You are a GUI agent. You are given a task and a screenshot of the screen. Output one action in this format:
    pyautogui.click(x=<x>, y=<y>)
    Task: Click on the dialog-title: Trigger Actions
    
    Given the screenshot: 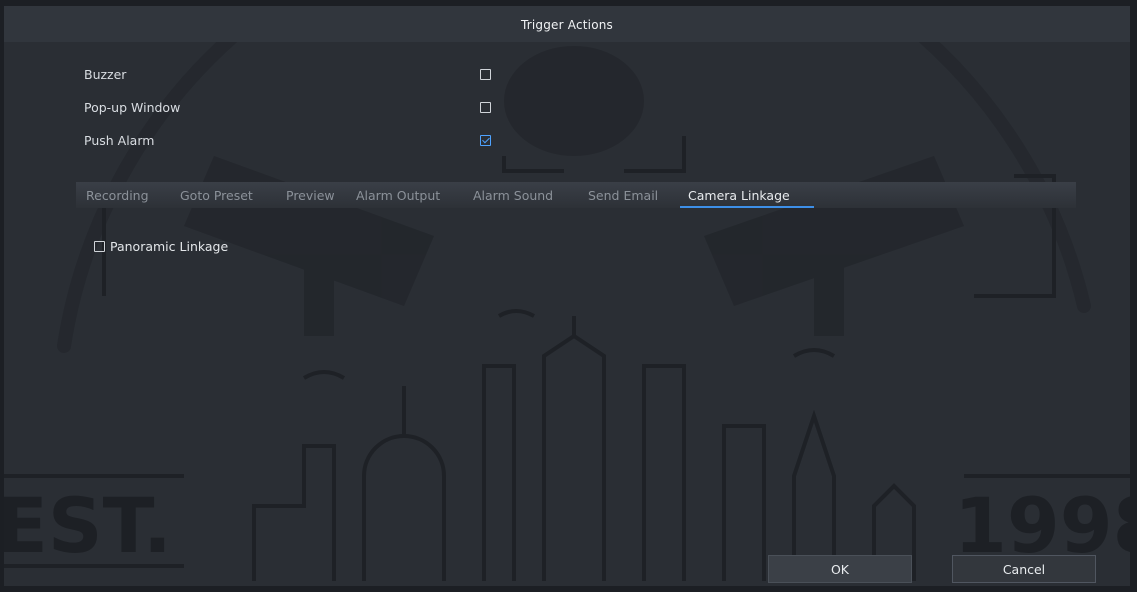 What is the action you would take?
    pyautogui.click(x=567, y=25)
    